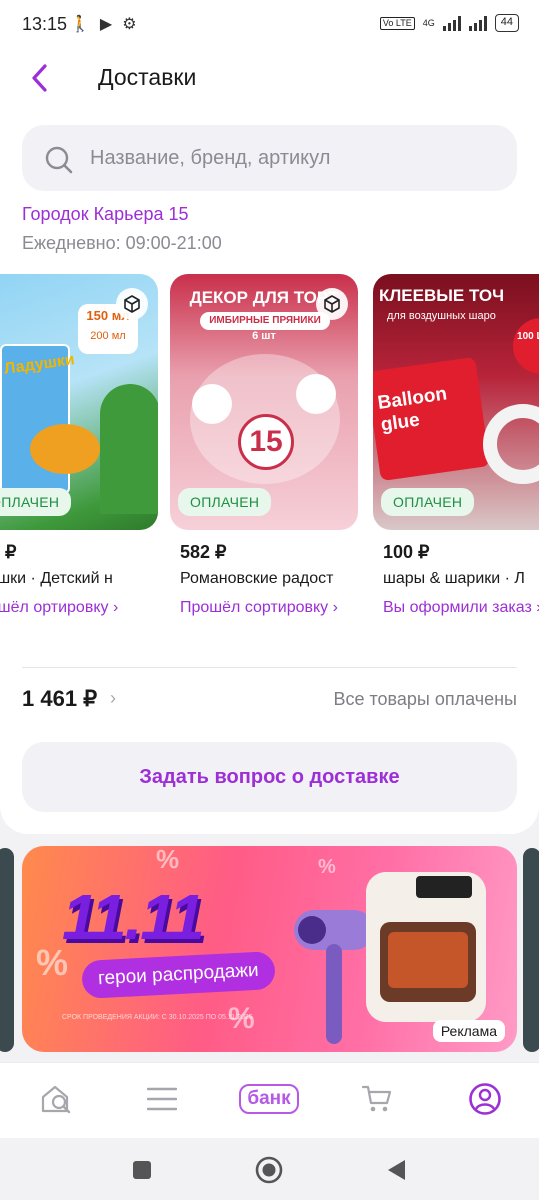 The image size is (539, 1200). I want to click on product-art-text: ИМБИРНЫЕ ПРЯНИКИ, so click(265, 321).